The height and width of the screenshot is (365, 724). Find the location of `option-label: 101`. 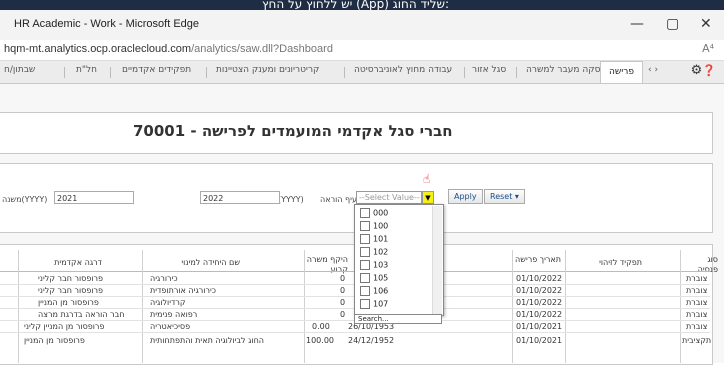

option-label: 101 is located at coordinates (381, 239).